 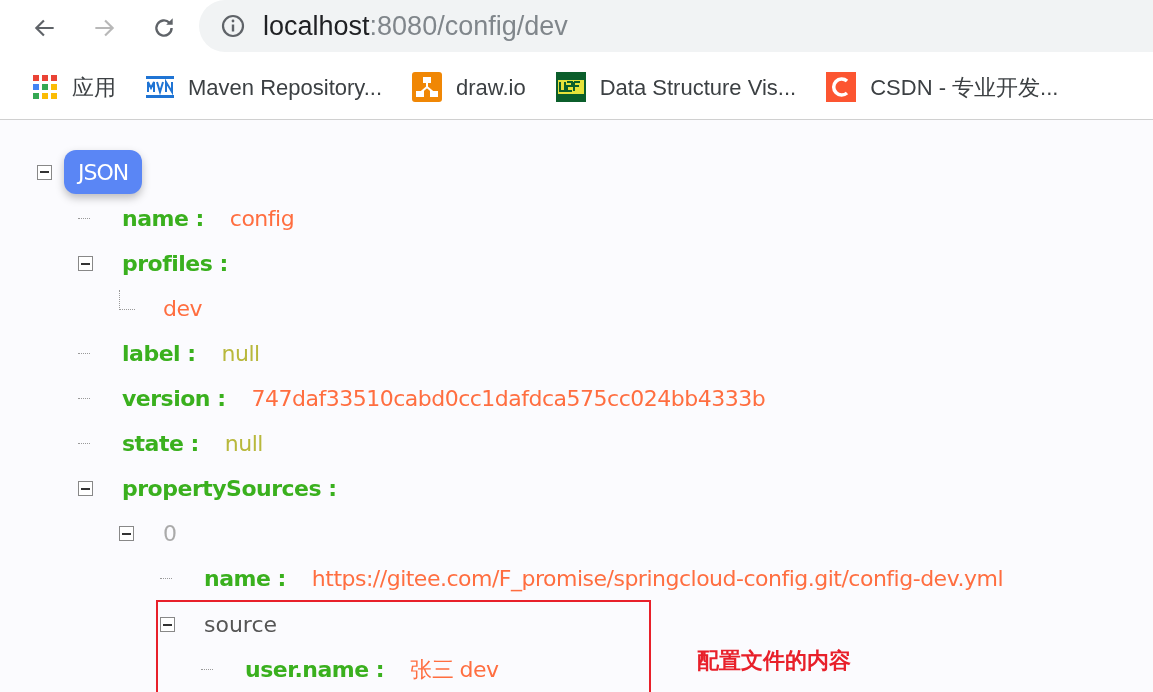 I want to click on mvn-icon, so click(x=160, y=87).